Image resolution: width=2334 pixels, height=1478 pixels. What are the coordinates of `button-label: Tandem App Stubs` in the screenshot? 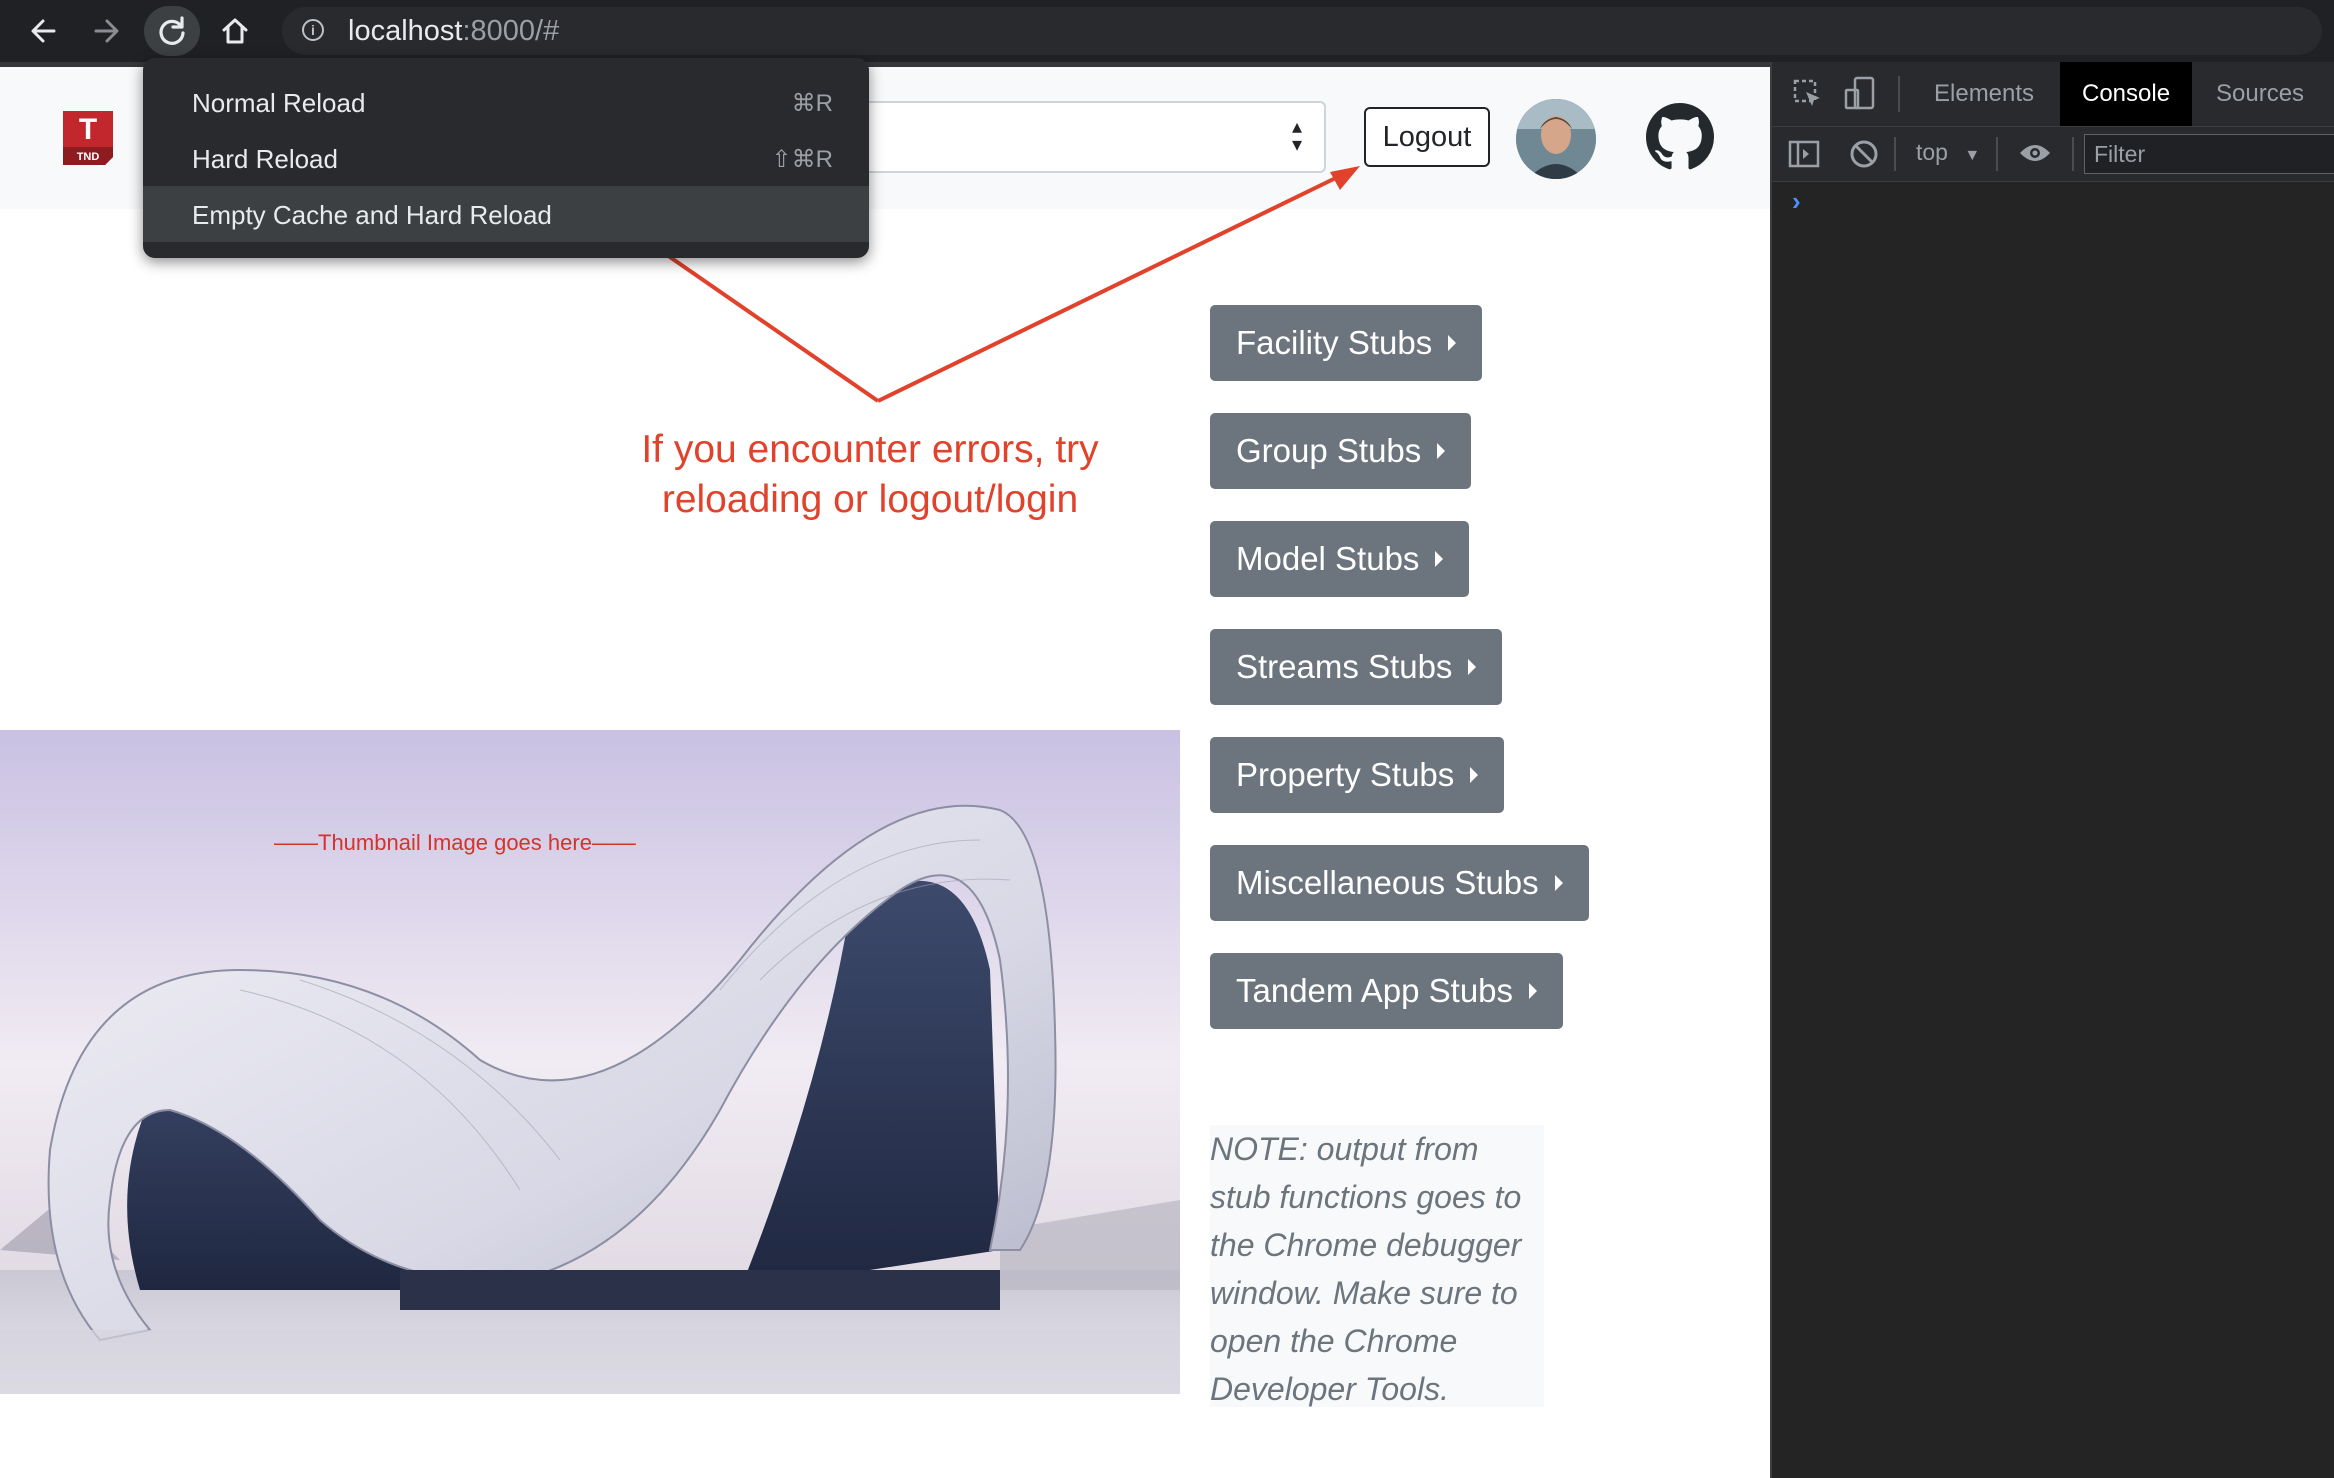 It's located at (1375, 990).